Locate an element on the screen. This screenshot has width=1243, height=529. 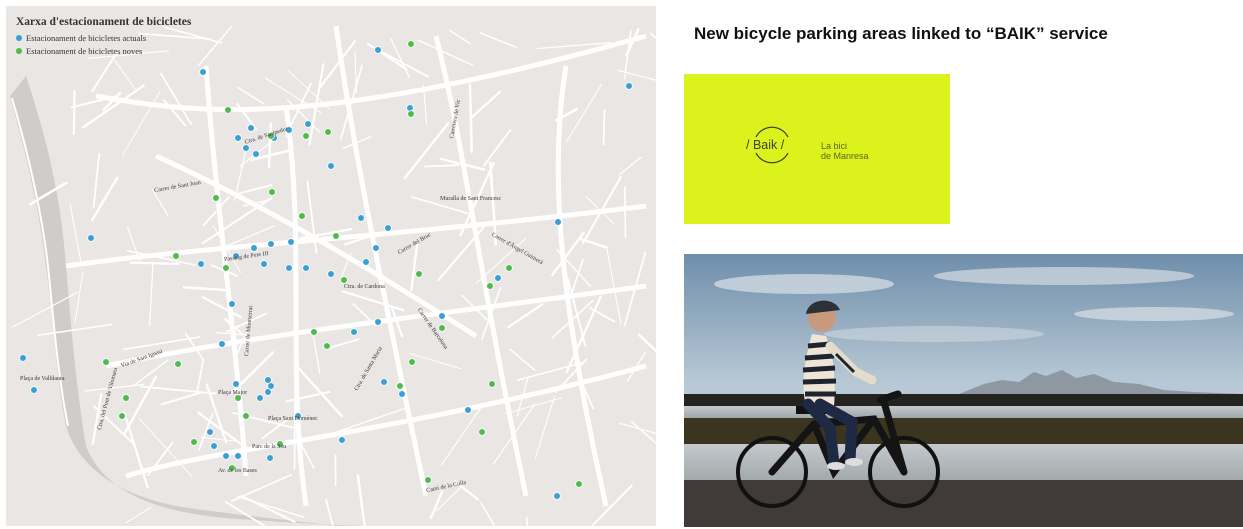
green-dot-icon is located at coordinates (19, 51).